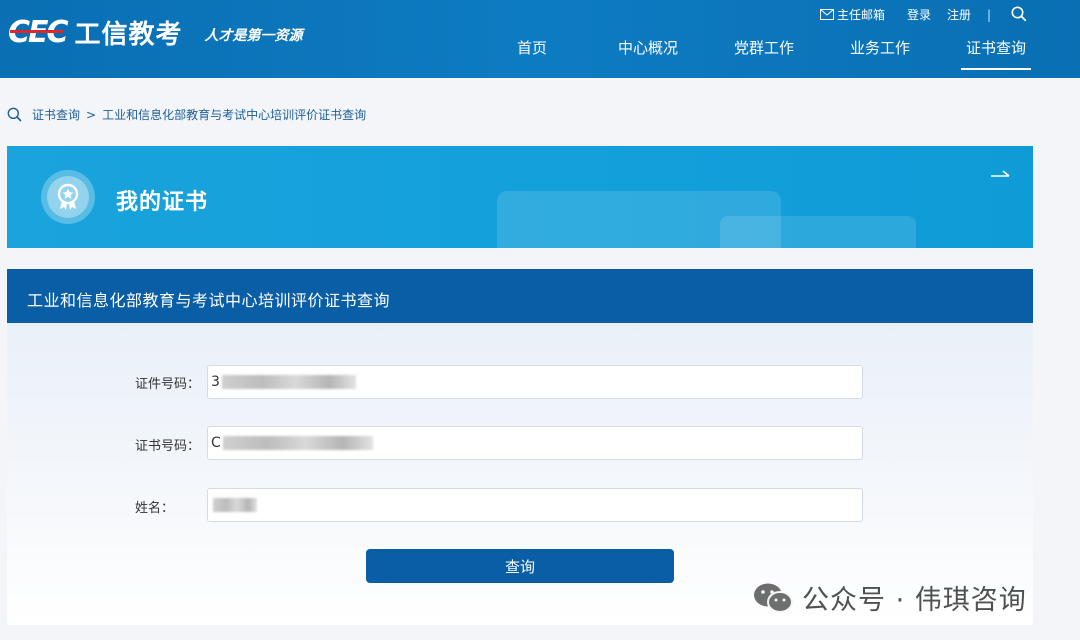  I want to click on card-title: 工业和信息化部教育与考试中心培训评价证书查询, so click(209, 300).